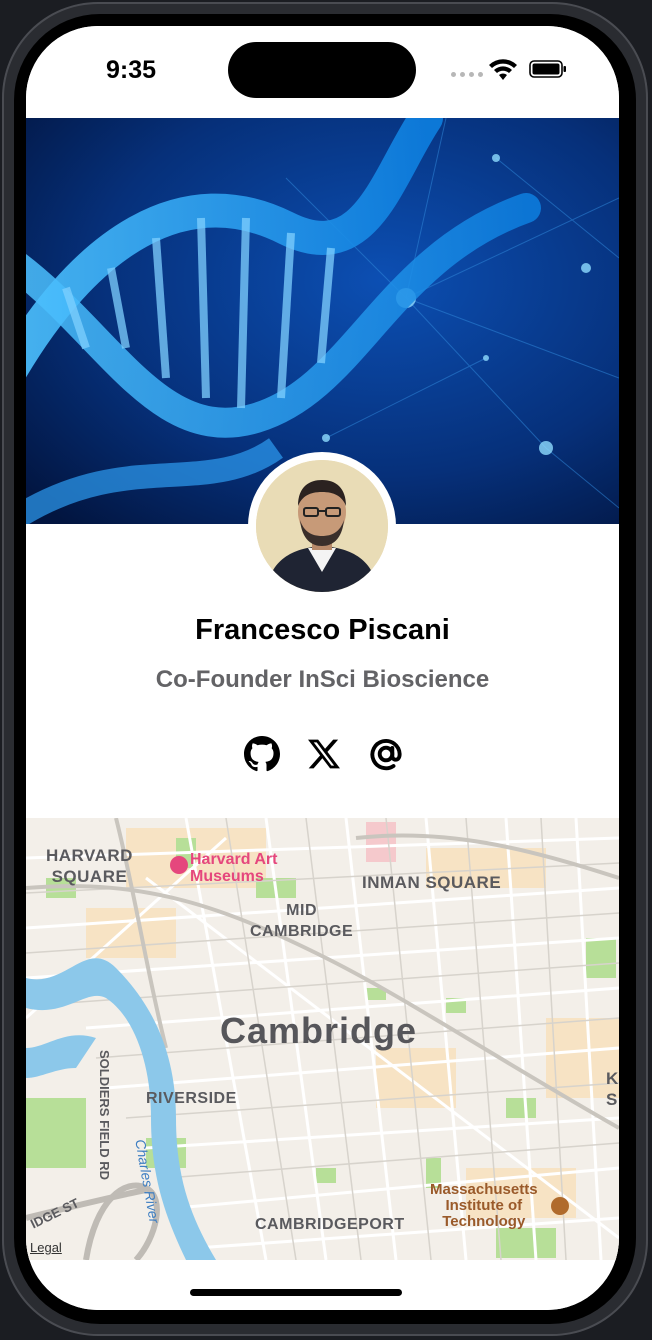 The image size is (652, 1340). Describe the element at coordinates (547, 69) in the screenshot. I see `battery-icon` at that location.